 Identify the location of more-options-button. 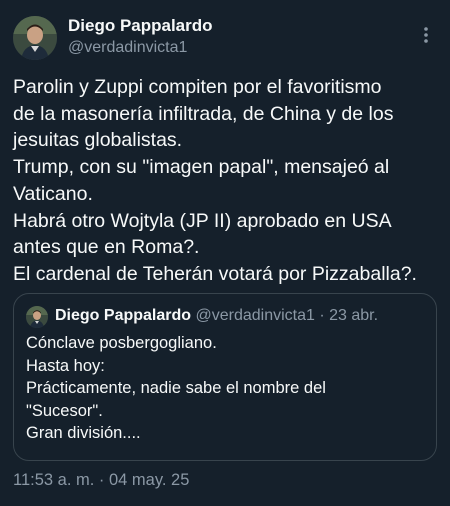
(426, 35).